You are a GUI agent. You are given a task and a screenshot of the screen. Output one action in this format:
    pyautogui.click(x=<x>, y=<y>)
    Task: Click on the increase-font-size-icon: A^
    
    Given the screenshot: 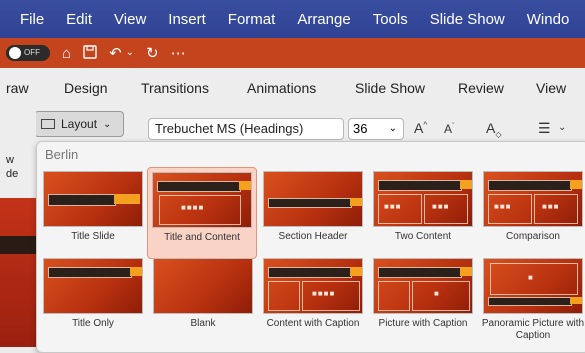 What is the action you would take?
    pyautogui.click(x=420, y=128)
    